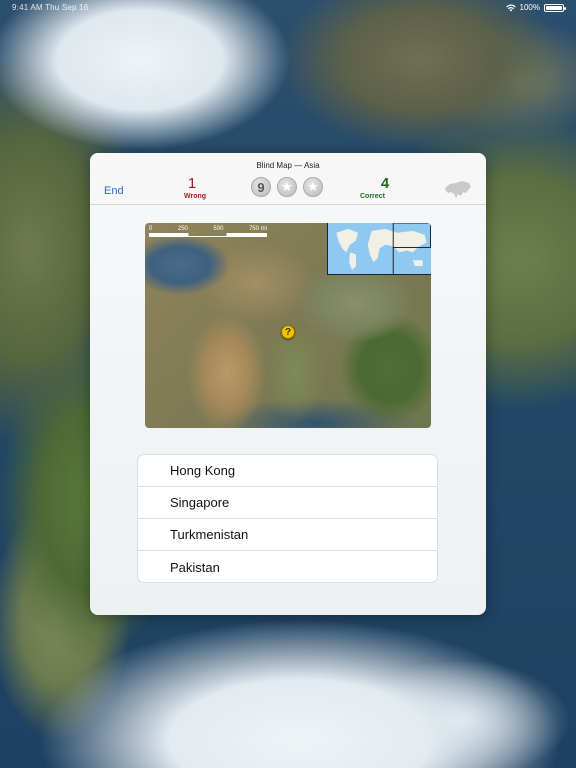  Describe the element at coordinates (114, 191) in the screenshot. I see `end-button: End` at that location.